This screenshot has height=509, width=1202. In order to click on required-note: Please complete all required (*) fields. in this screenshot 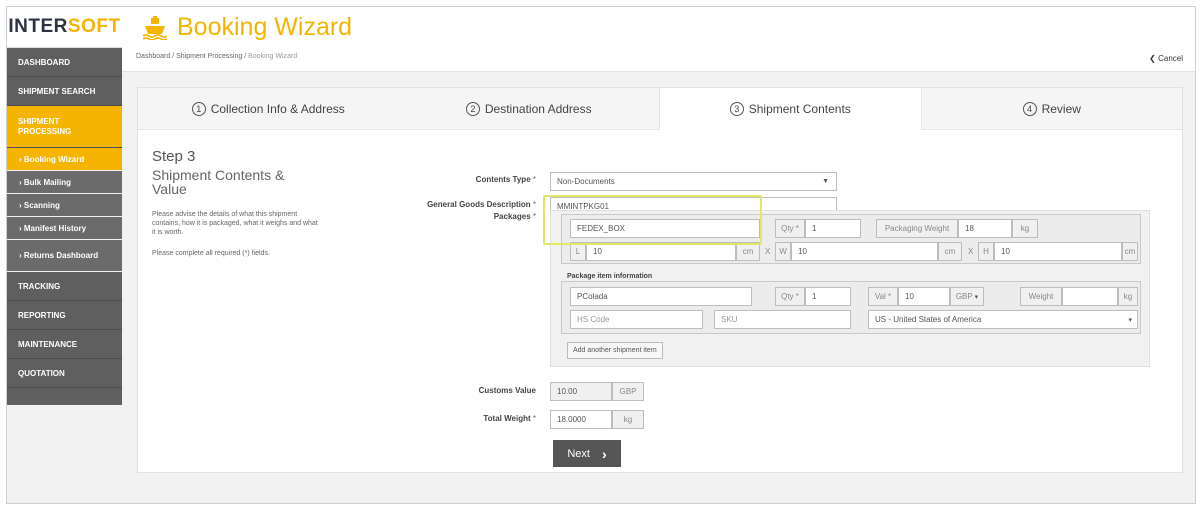, I will do `click(211, 253)`.